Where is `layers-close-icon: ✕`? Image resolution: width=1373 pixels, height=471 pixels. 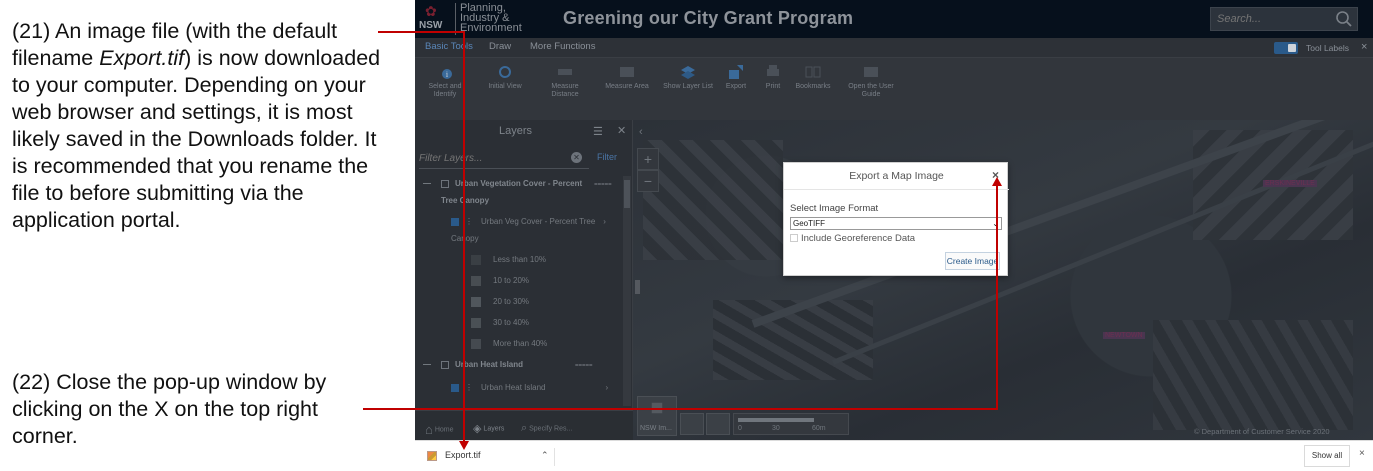 layers-close-icon: ✕ is located at coordinates (621, 130).